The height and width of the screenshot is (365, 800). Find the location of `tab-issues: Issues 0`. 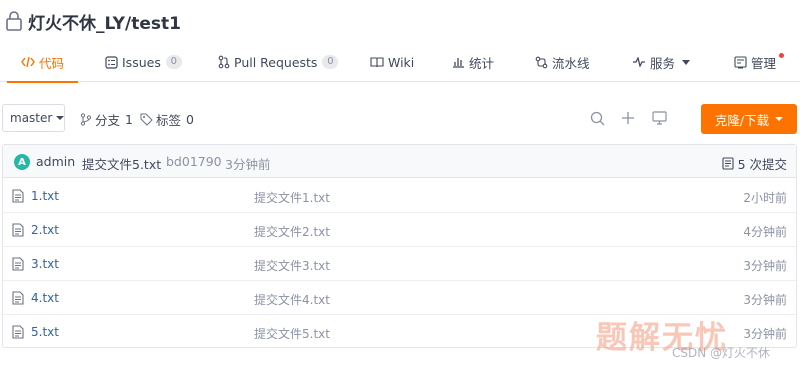

tab-issues: Issues 0 is located at coordinates (143, 62).